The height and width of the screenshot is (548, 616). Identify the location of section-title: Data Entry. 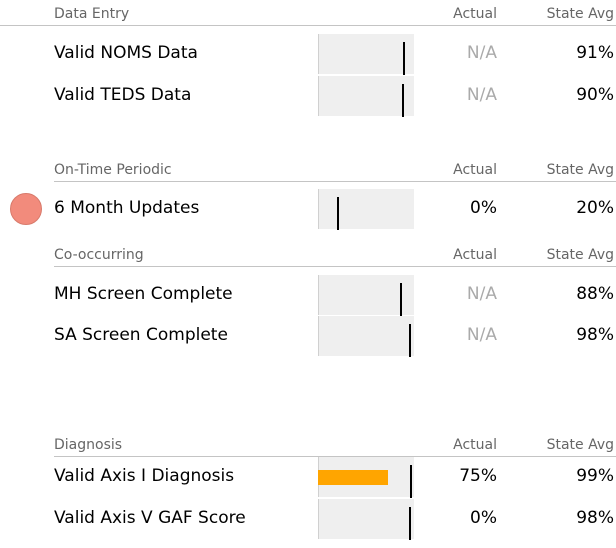
(92, 14).